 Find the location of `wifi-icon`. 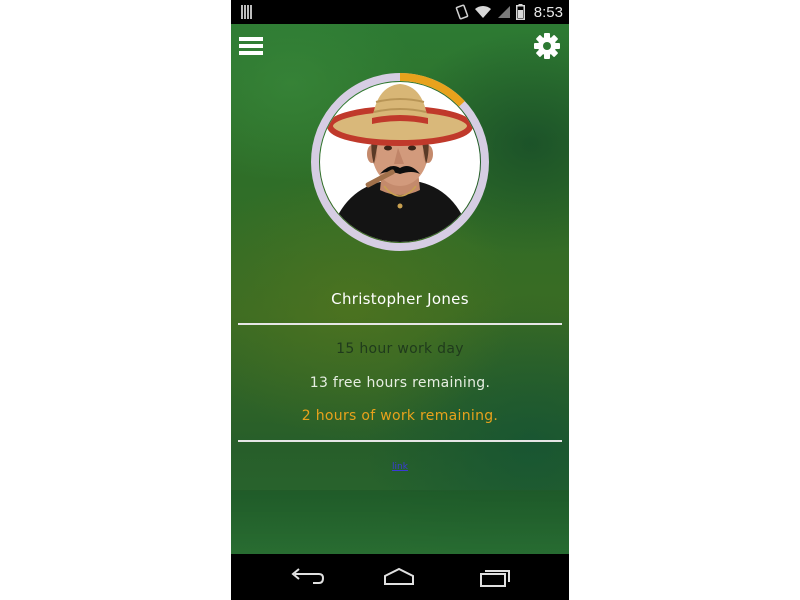

wifi-icon is located at coordinates (482, 11).